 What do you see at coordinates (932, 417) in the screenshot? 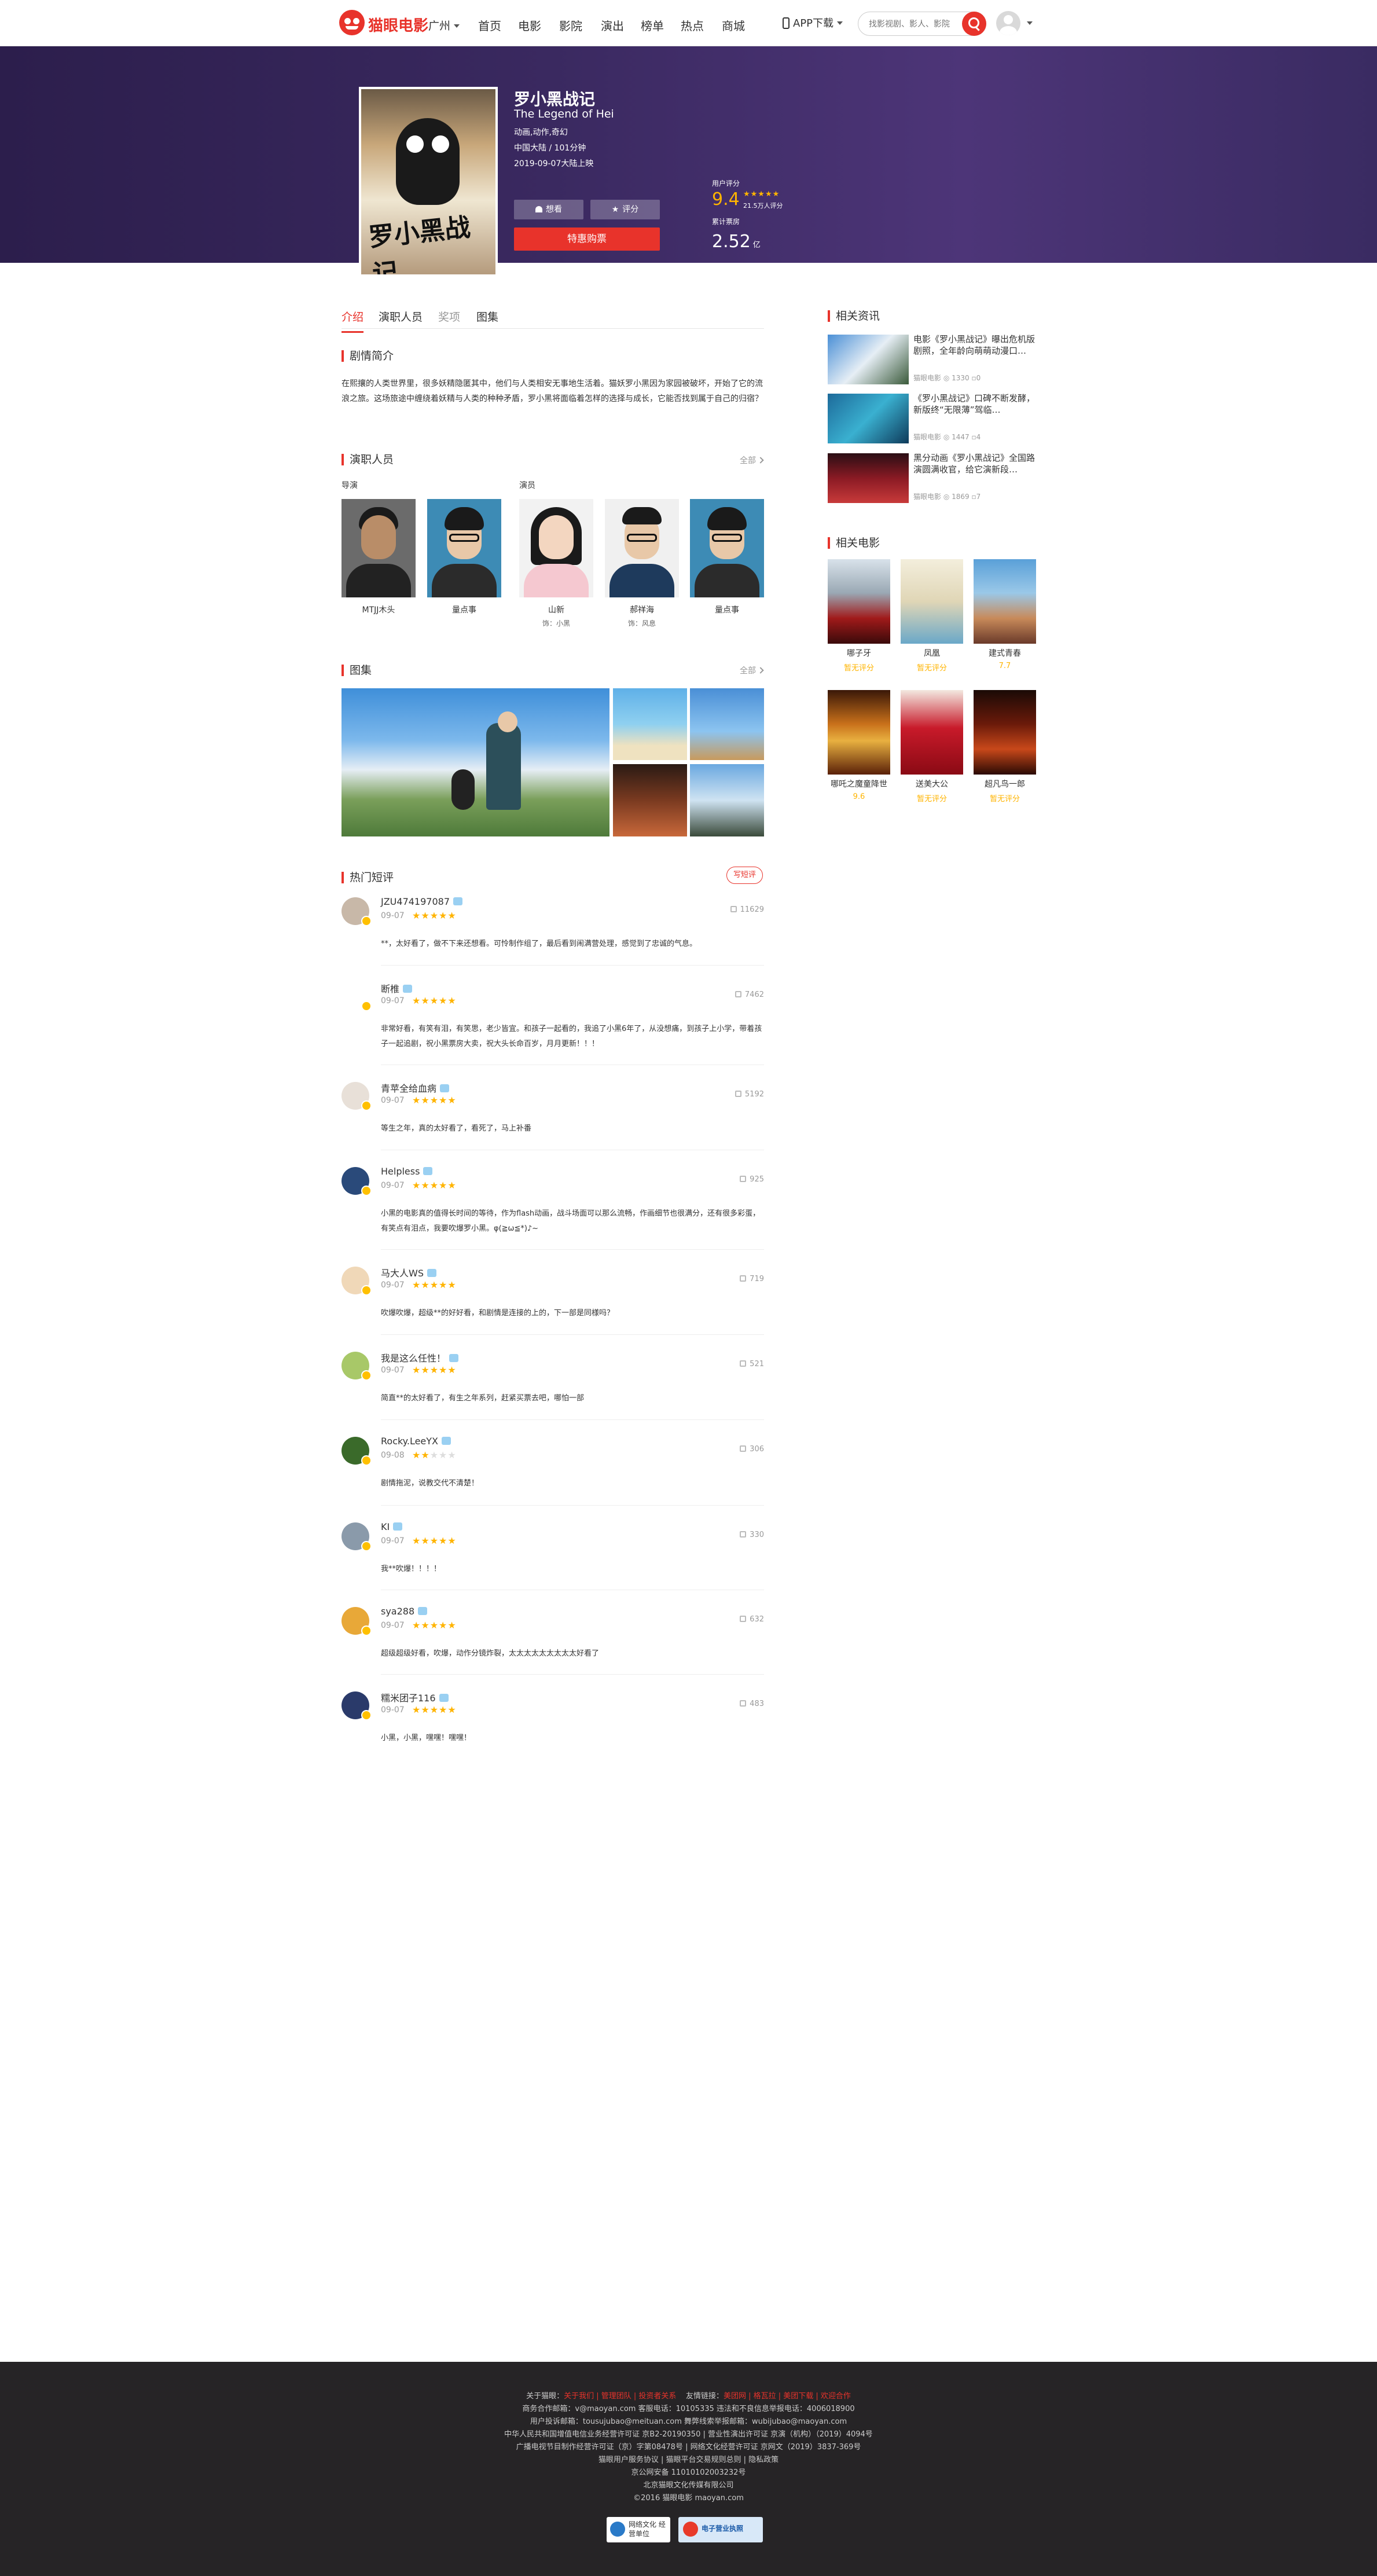
I see `news-item: 《罗小黑战记》口碑不断发酵，新版终“无限薄”驾临… 猫眼电影 ◎ 1447 ▫4` at bounding box center [932, 417].